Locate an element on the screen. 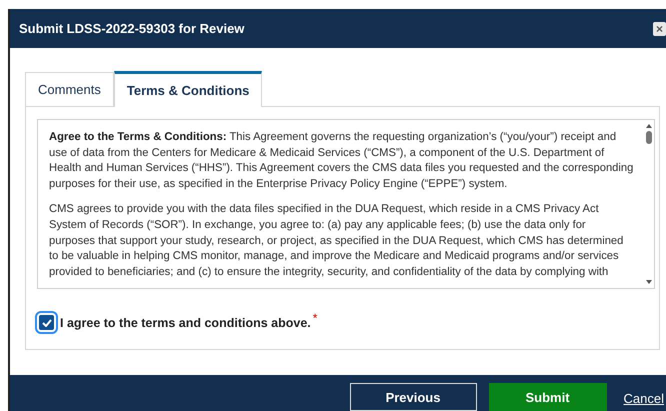 This screenshot has height=411, width=666. agree-label: I agree to the terms and conditions above. is located at coordinates (185, 323).